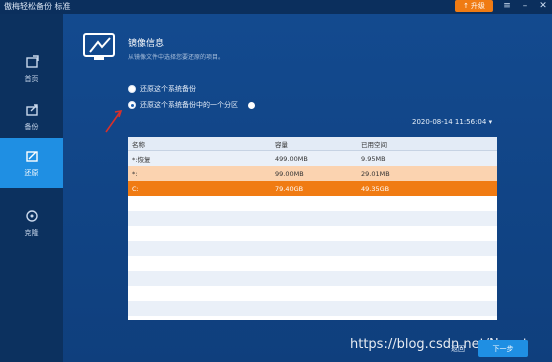 Image resolution: width=552 pixels, height=362 pixels. What do you see at coordinates (31, 69) in the screenshot?
I see `sidebar-item-home: 首页` at bounding box center [31, 69].